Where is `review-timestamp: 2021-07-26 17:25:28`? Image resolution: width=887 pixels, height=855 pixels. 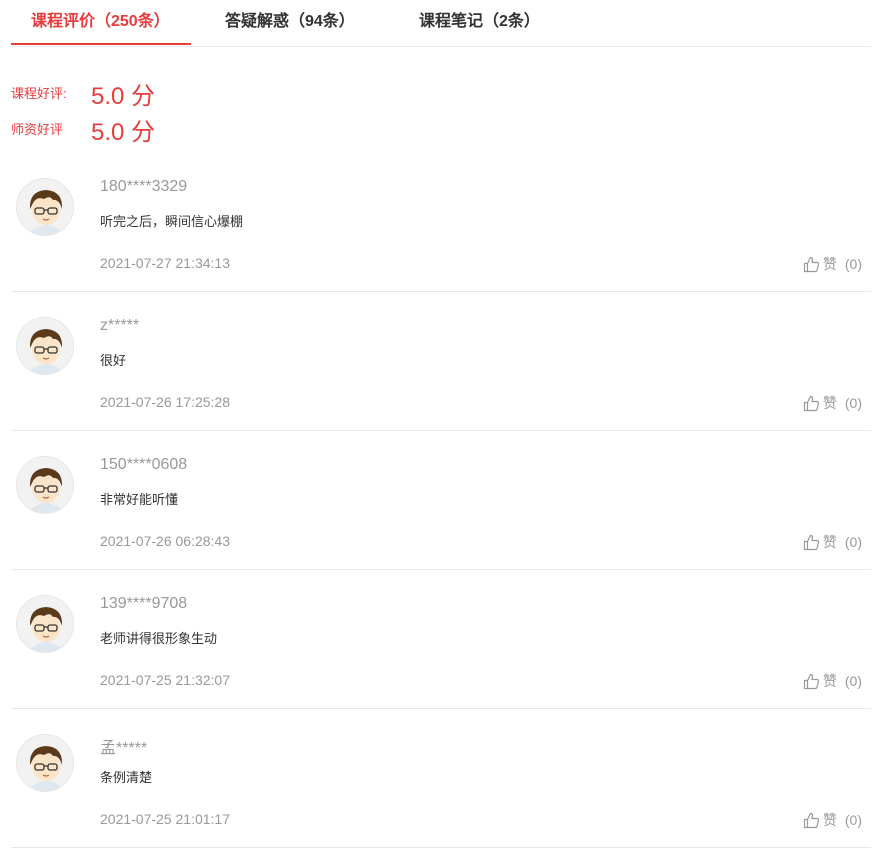 review-timestamp: 2021-07-26 17:25:28 is located at coordinates (165, 402).